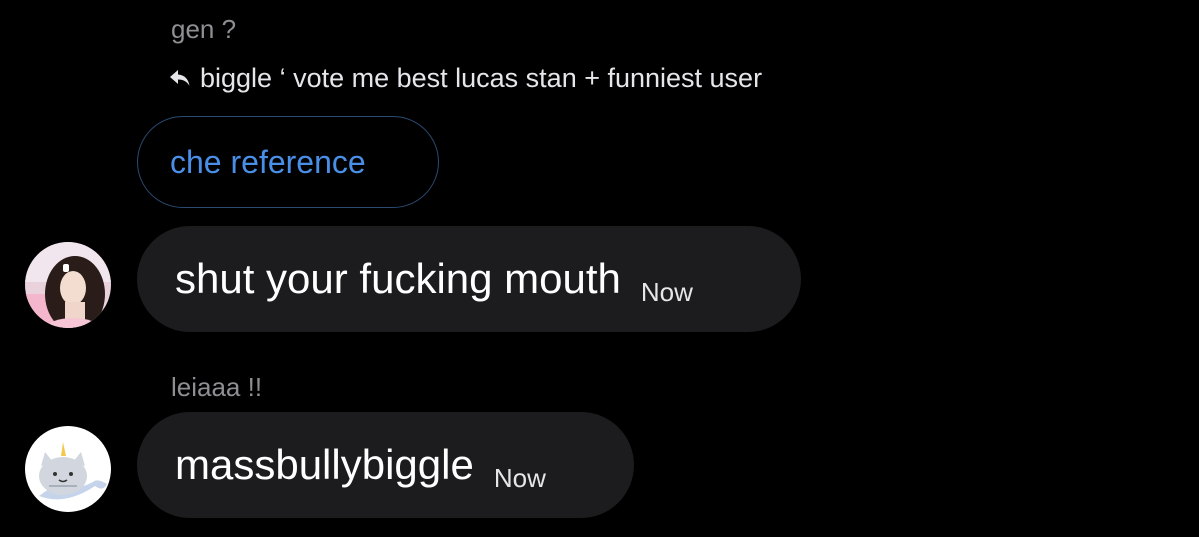  Describe the element at coordinates (68, 469) in the screenshot. I see `avatar-cat-unicorn` at that location.